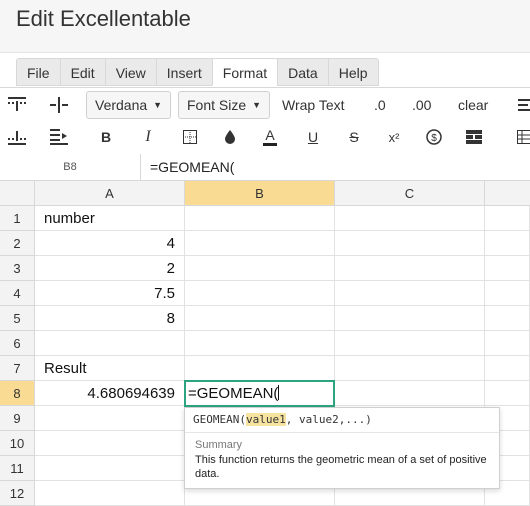 This screenshot has height=506, width=530. Describe the element at coordinates (224, 105) in the screenshot. I see `font-size-dropdown: Font Size▼` at that location.